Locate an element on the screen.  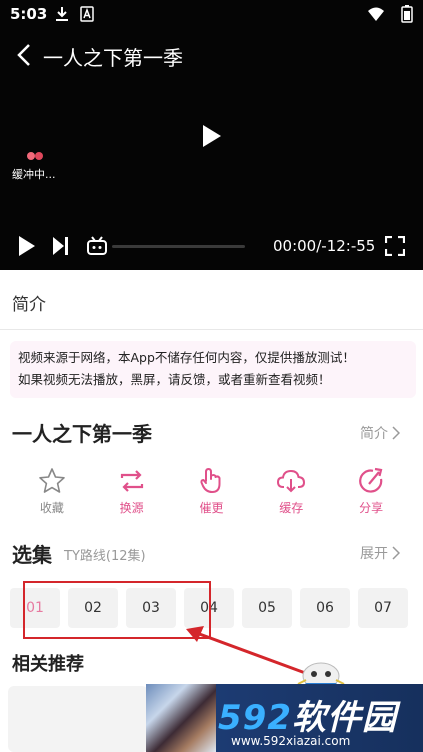
progress-bar is located at coordinates (178, 246).